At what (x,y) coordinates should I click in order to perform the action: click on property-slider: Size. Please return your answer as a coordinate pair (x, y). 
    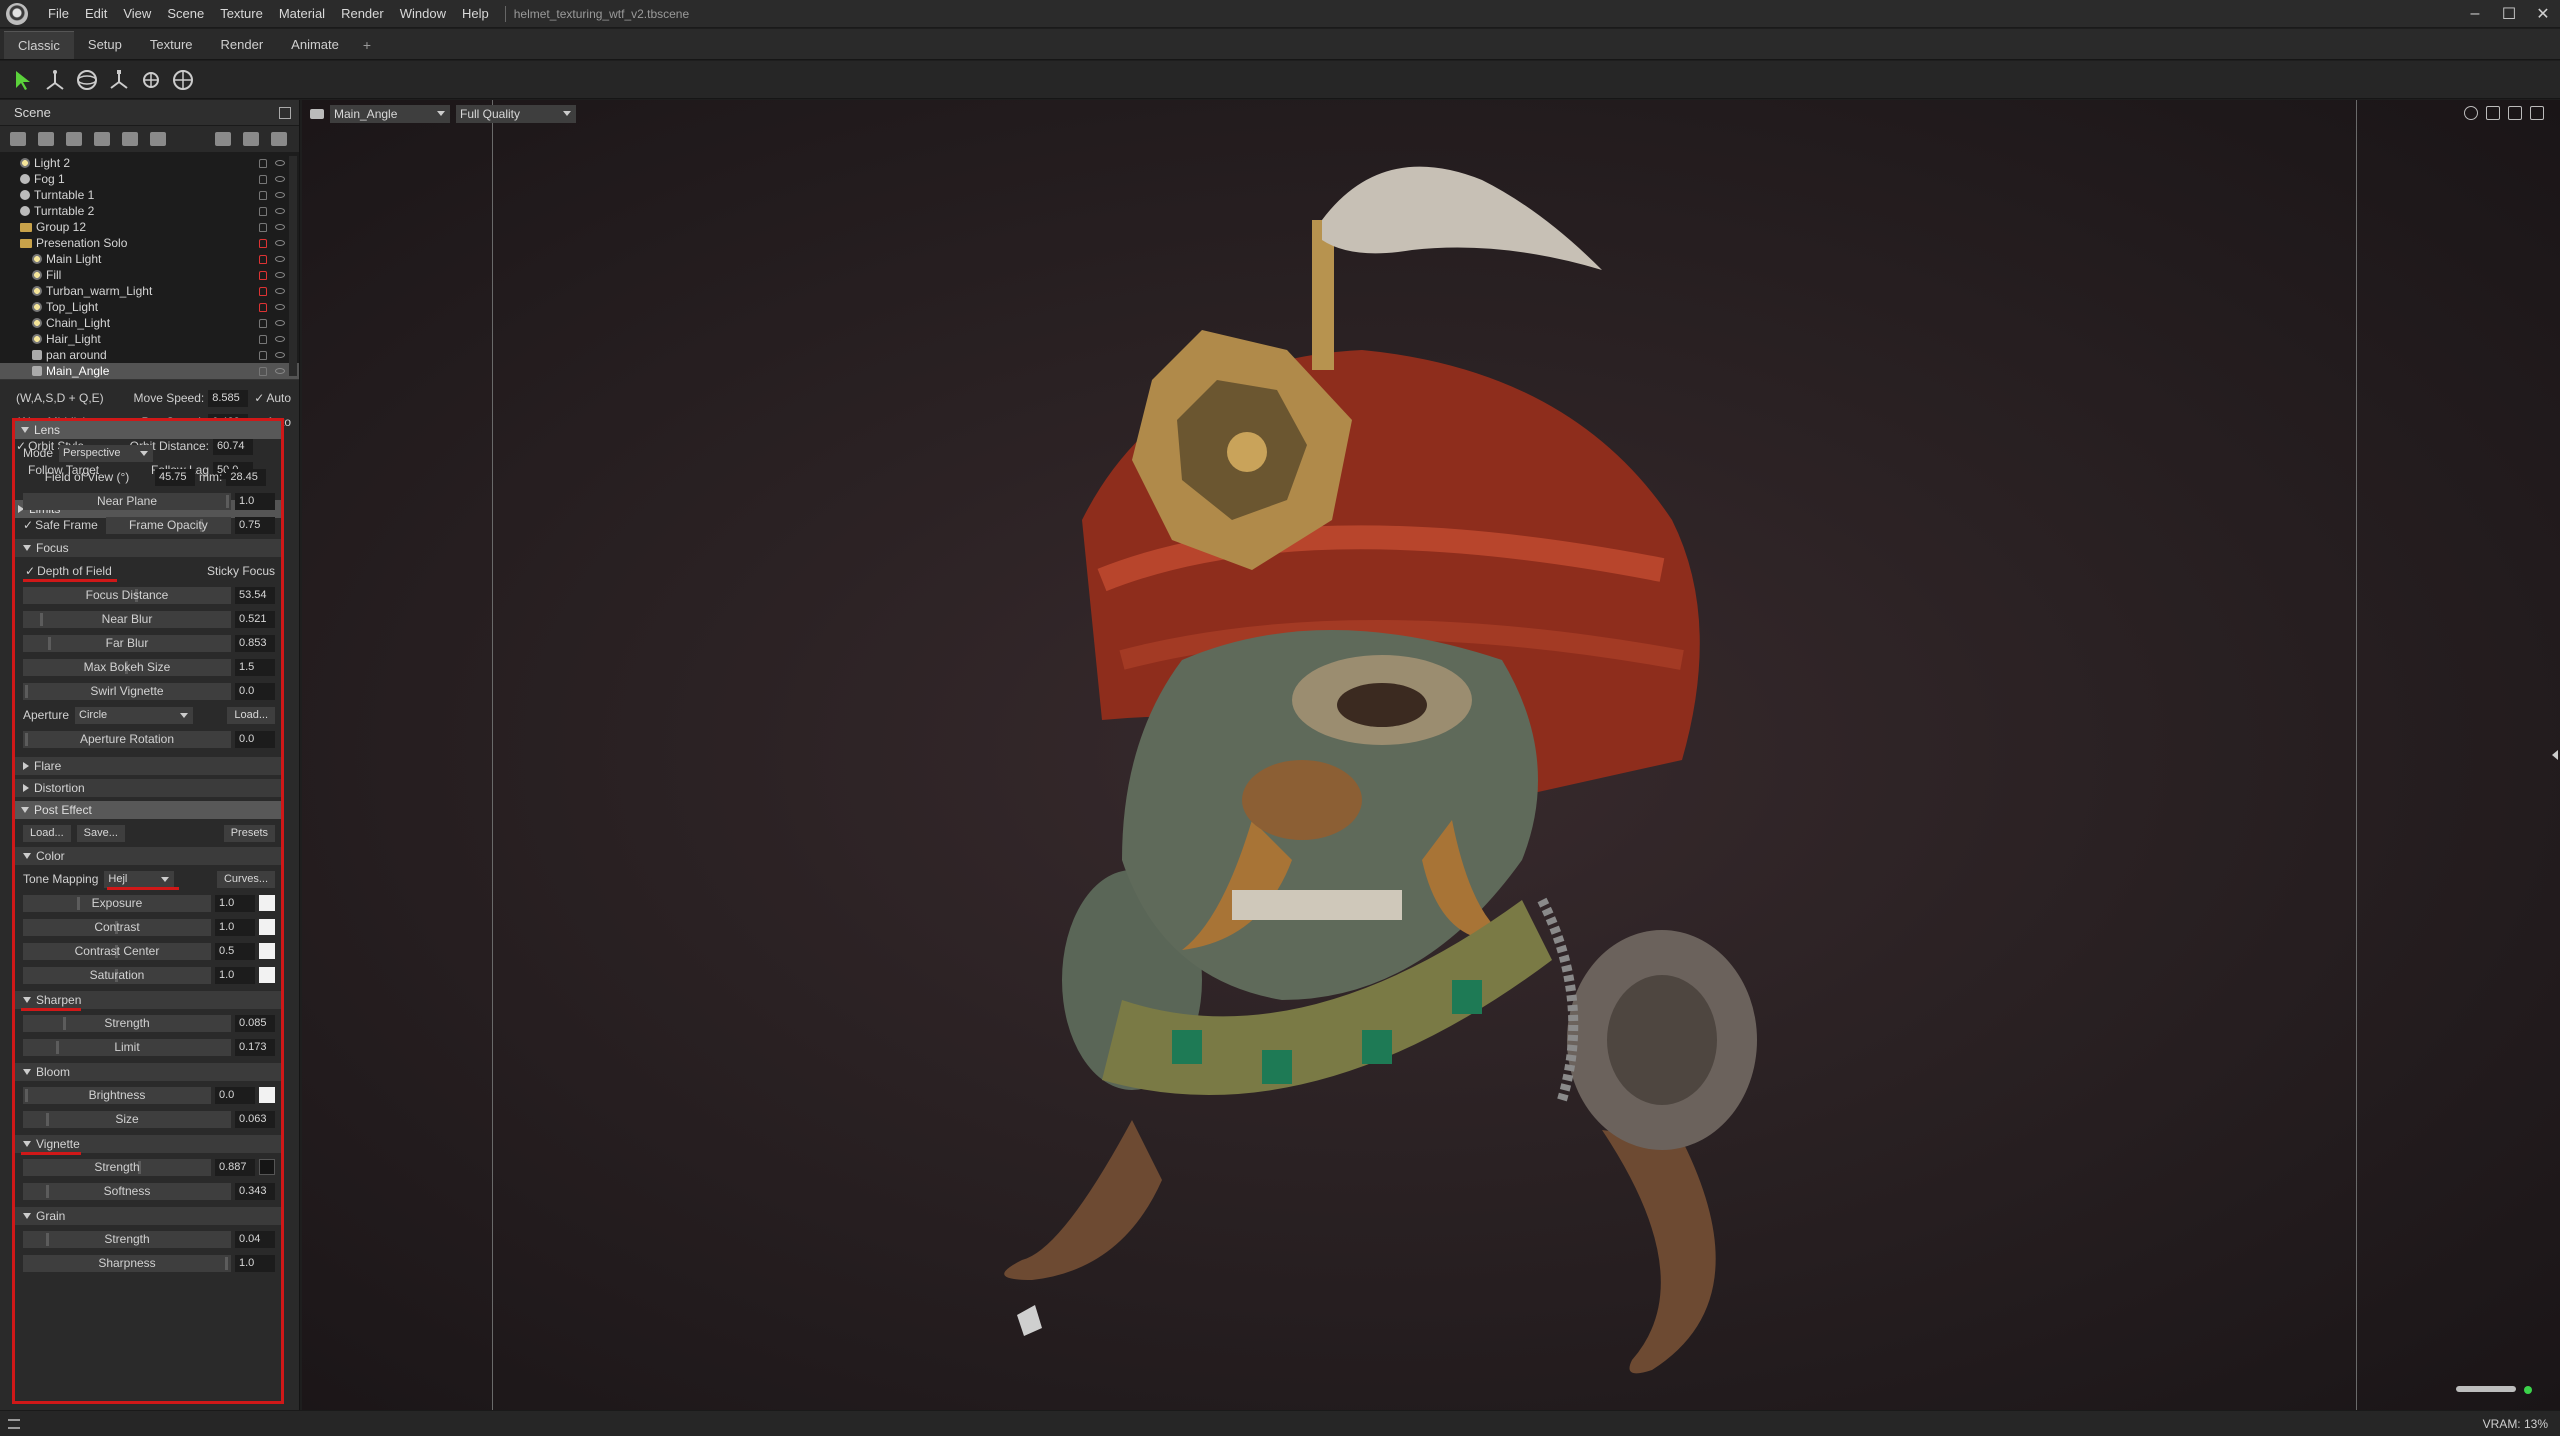
    Looking at the image, I should click on (127, 1119).